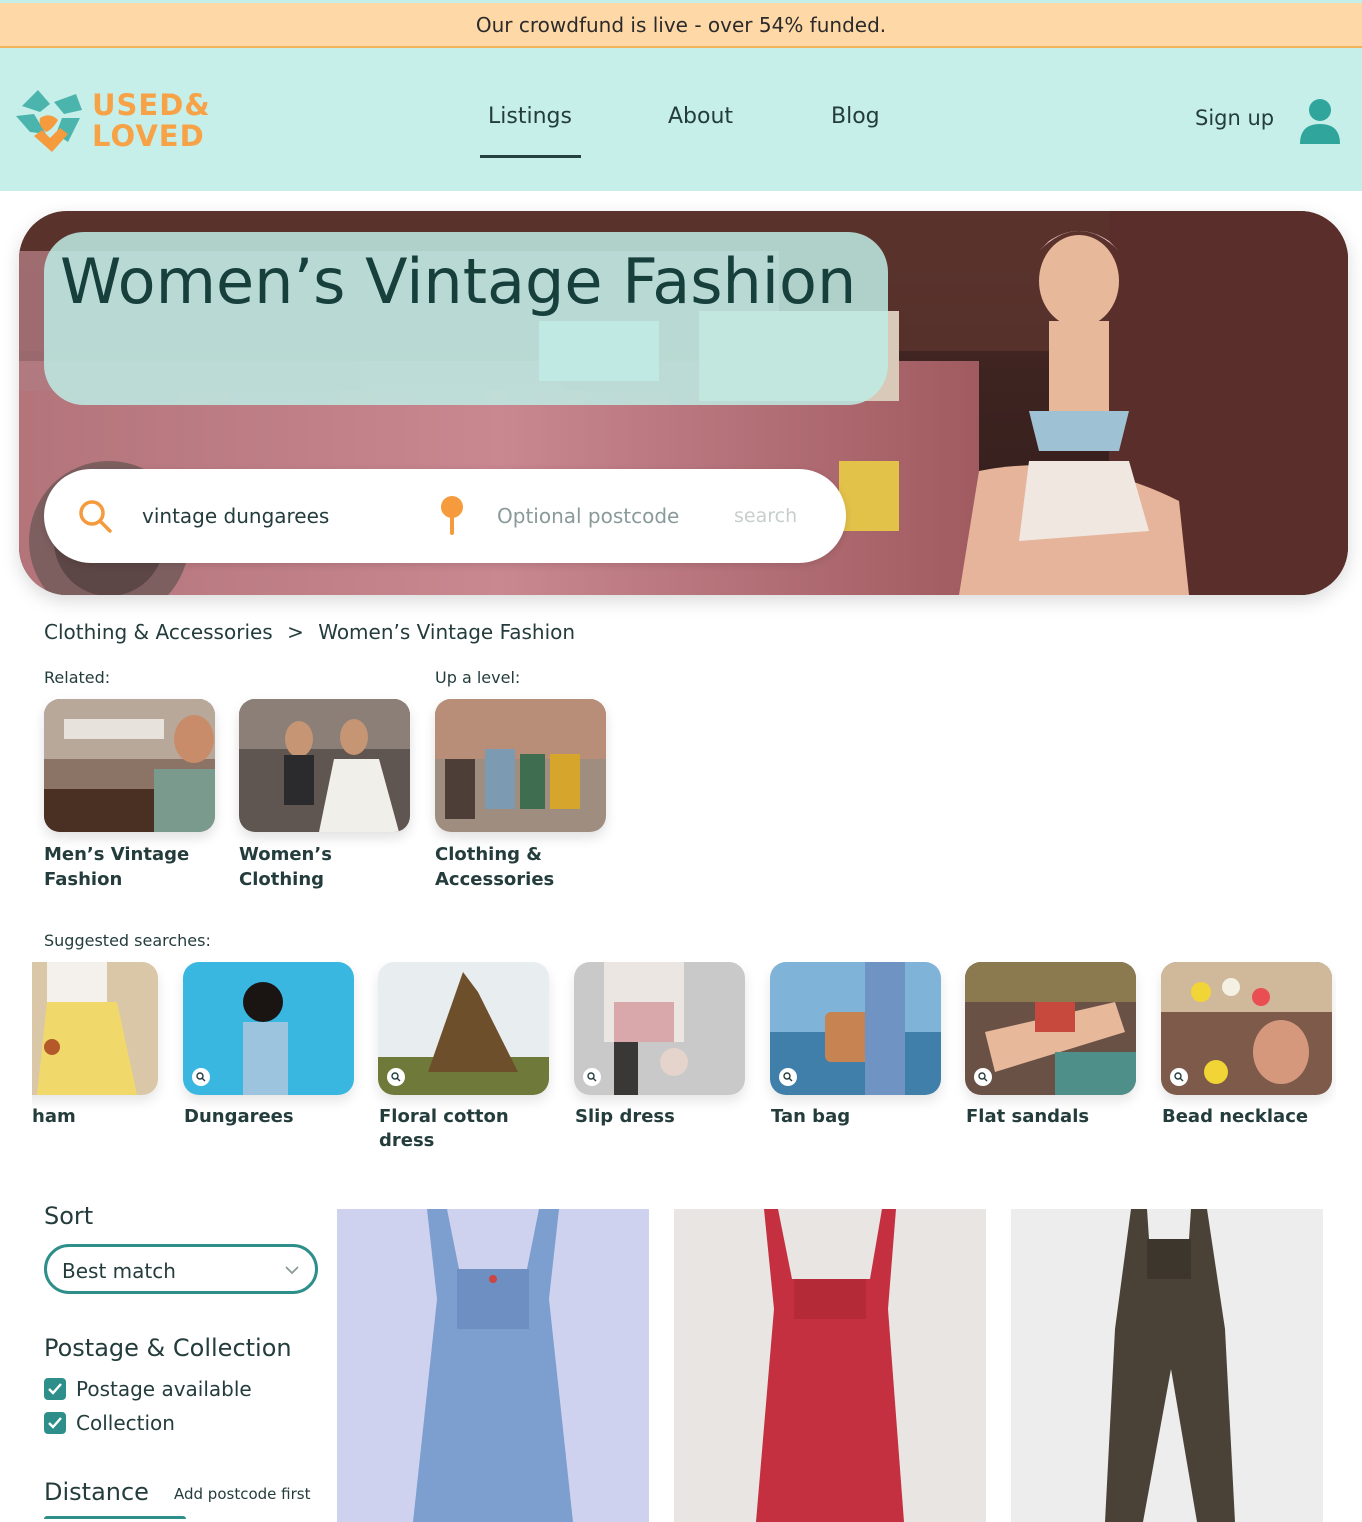 This screenshot has height=1522, width=1362. Describe the element at coordinates (54, 1116) in the screenshot. I see `suggested-label: ham` at that location.